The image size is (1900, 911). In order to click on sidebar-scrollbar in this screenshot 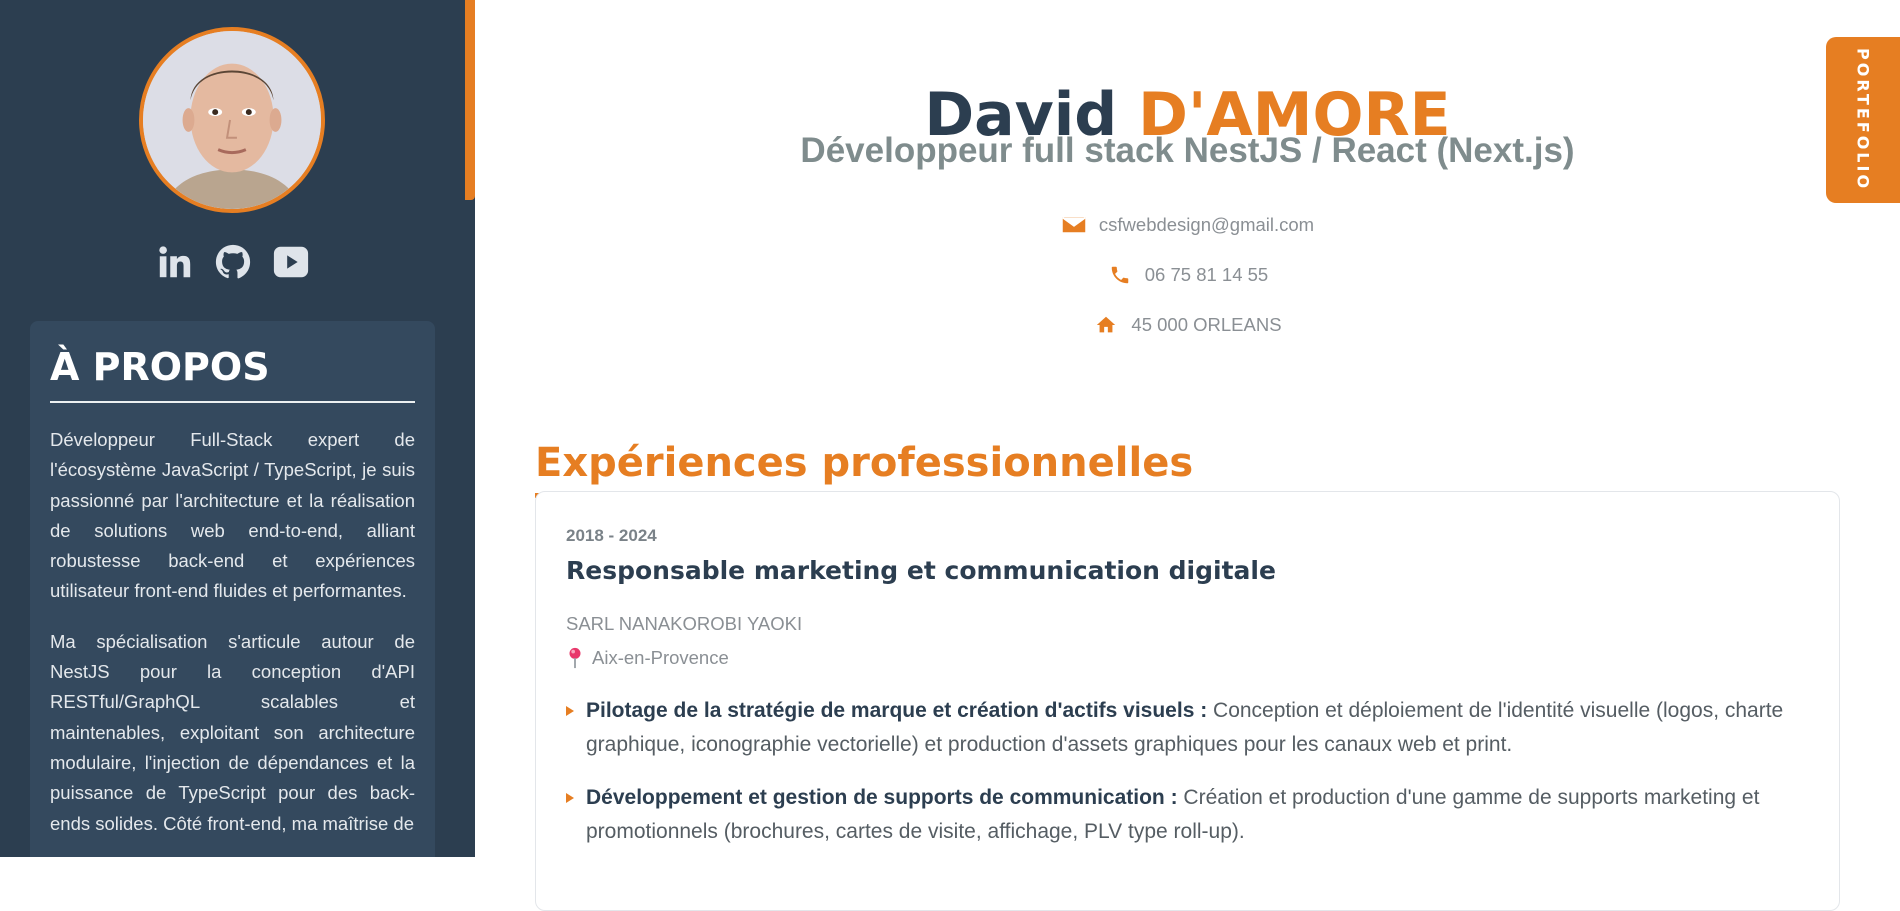, I will do `click(470, 428)`.